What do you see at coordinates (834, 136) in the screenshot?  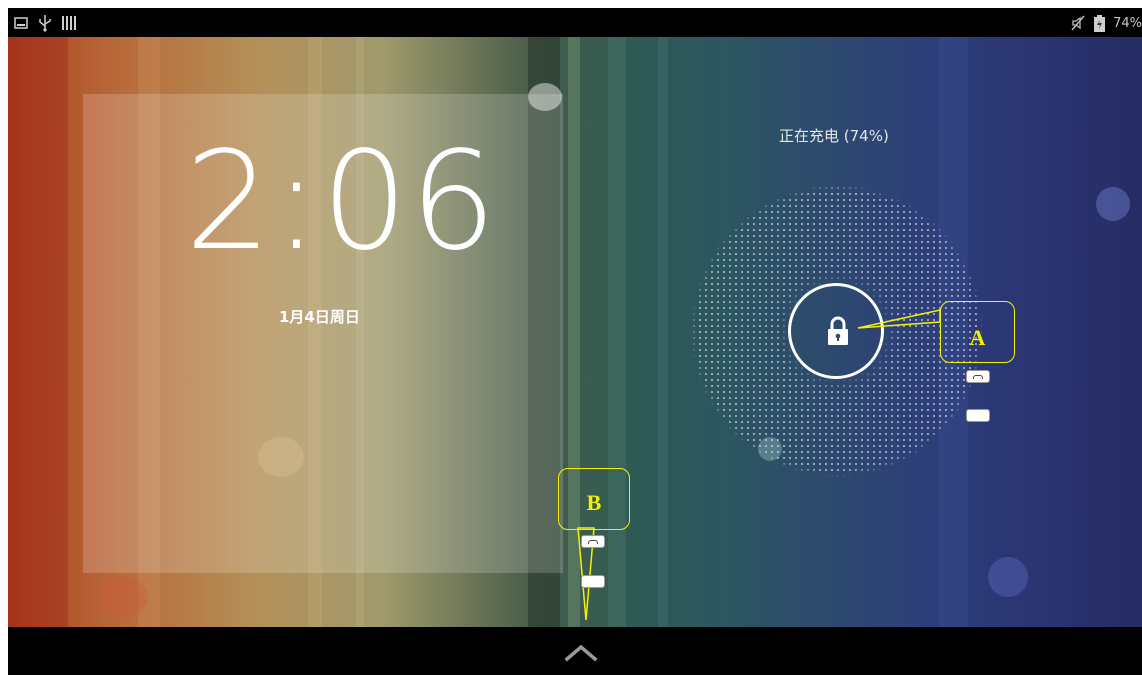 I see `charging-status: 正在充电 (74%)` at bounding box center [834, 136].